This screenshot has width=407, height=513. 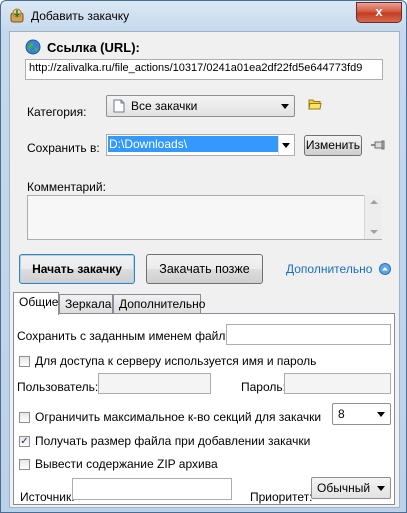 What do you see at coordinates (361, 414) in the screenshot?
I see `sections-select: 8` at bounding box center [361, 414].